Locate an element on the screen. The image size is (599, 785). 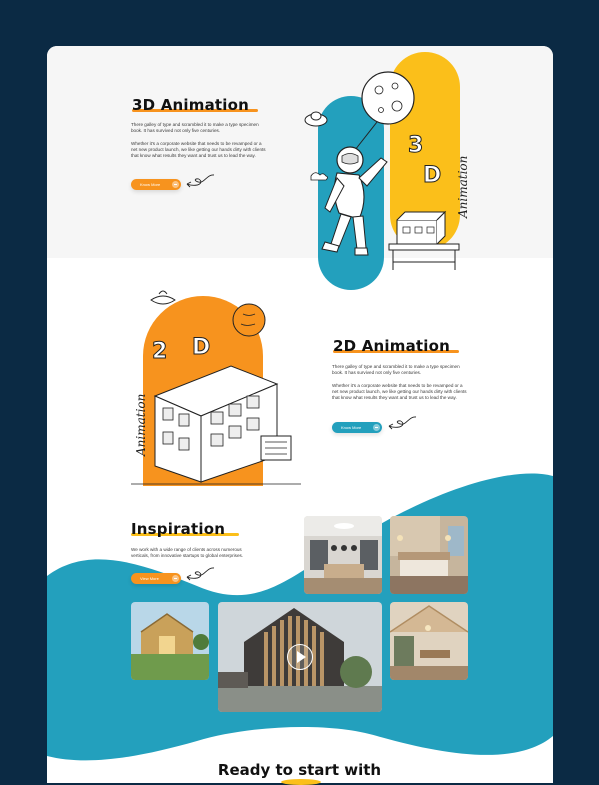
know-more-button-3d: Know More is located at coordinates (156, 184).